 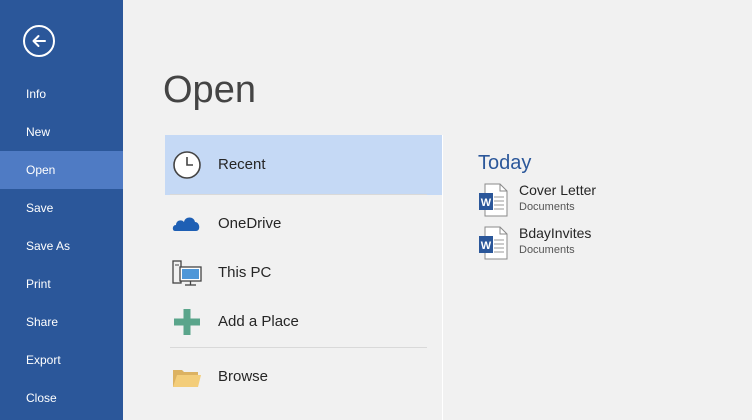 I want to click on nav-save-as: Save As, so click(x=61, y=246).